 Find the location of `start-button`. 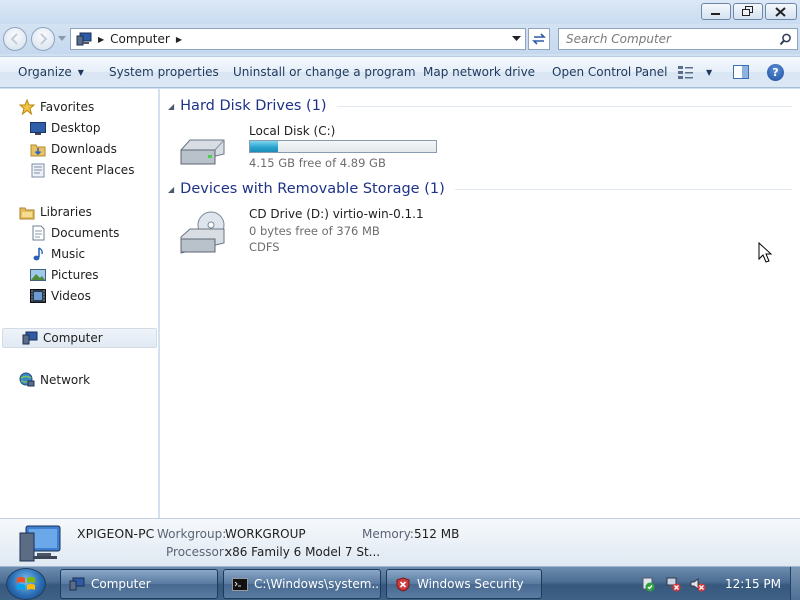

start-button is located at coordinates (26, 584).